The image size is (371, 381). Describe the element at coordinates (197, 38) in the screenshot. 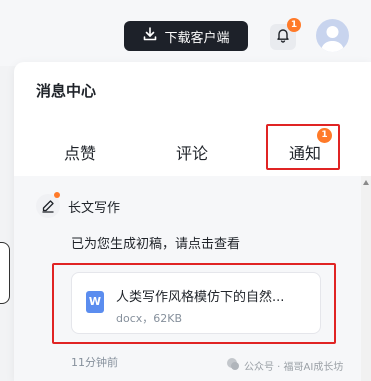

I see `download-client-label: 下载客户端` at that location.